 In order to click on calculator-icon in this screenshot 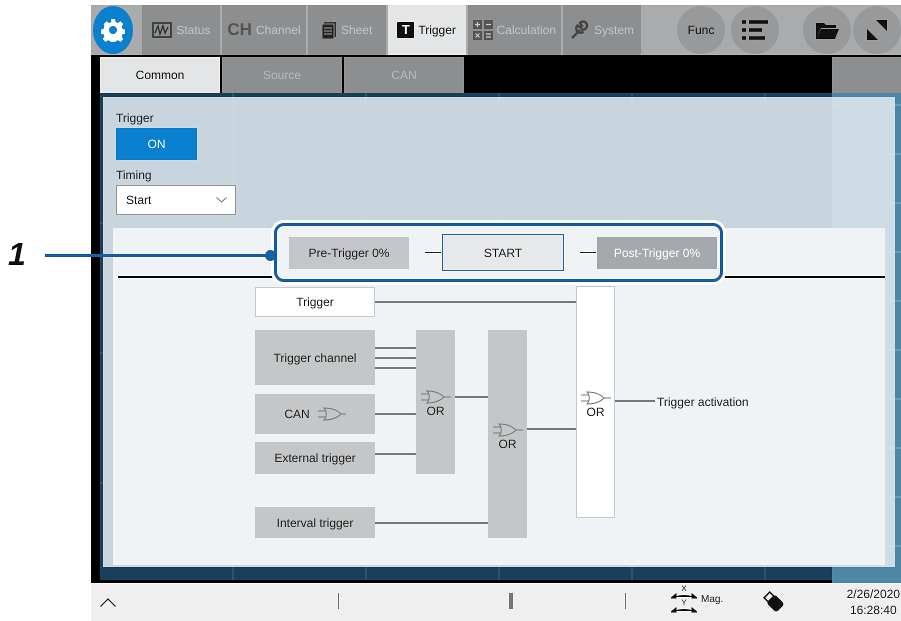, I will do `click(482, 30)`.